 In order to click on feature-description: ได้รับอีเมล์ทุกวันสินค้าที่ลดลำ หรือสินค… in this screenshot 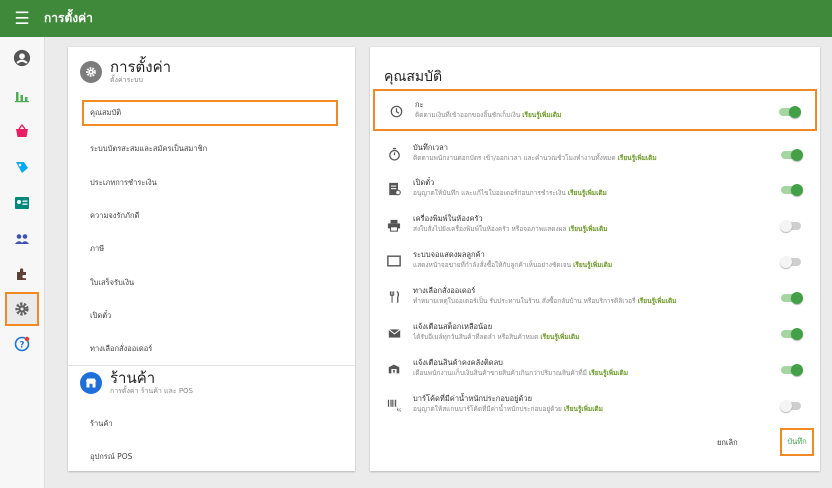, I will do `click(496, 337)`.